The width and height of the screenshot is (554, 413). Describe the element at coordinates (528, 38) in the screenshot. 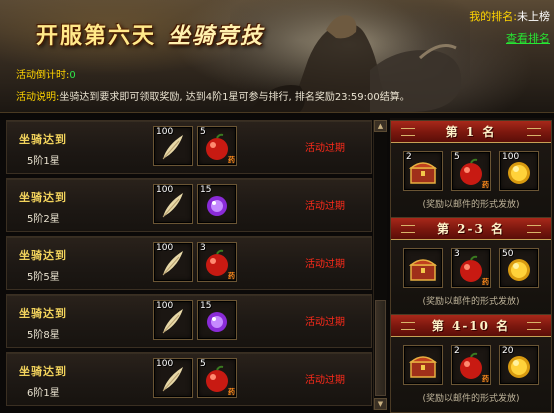

I see `view-ranking-link: 查看排名` at that location.